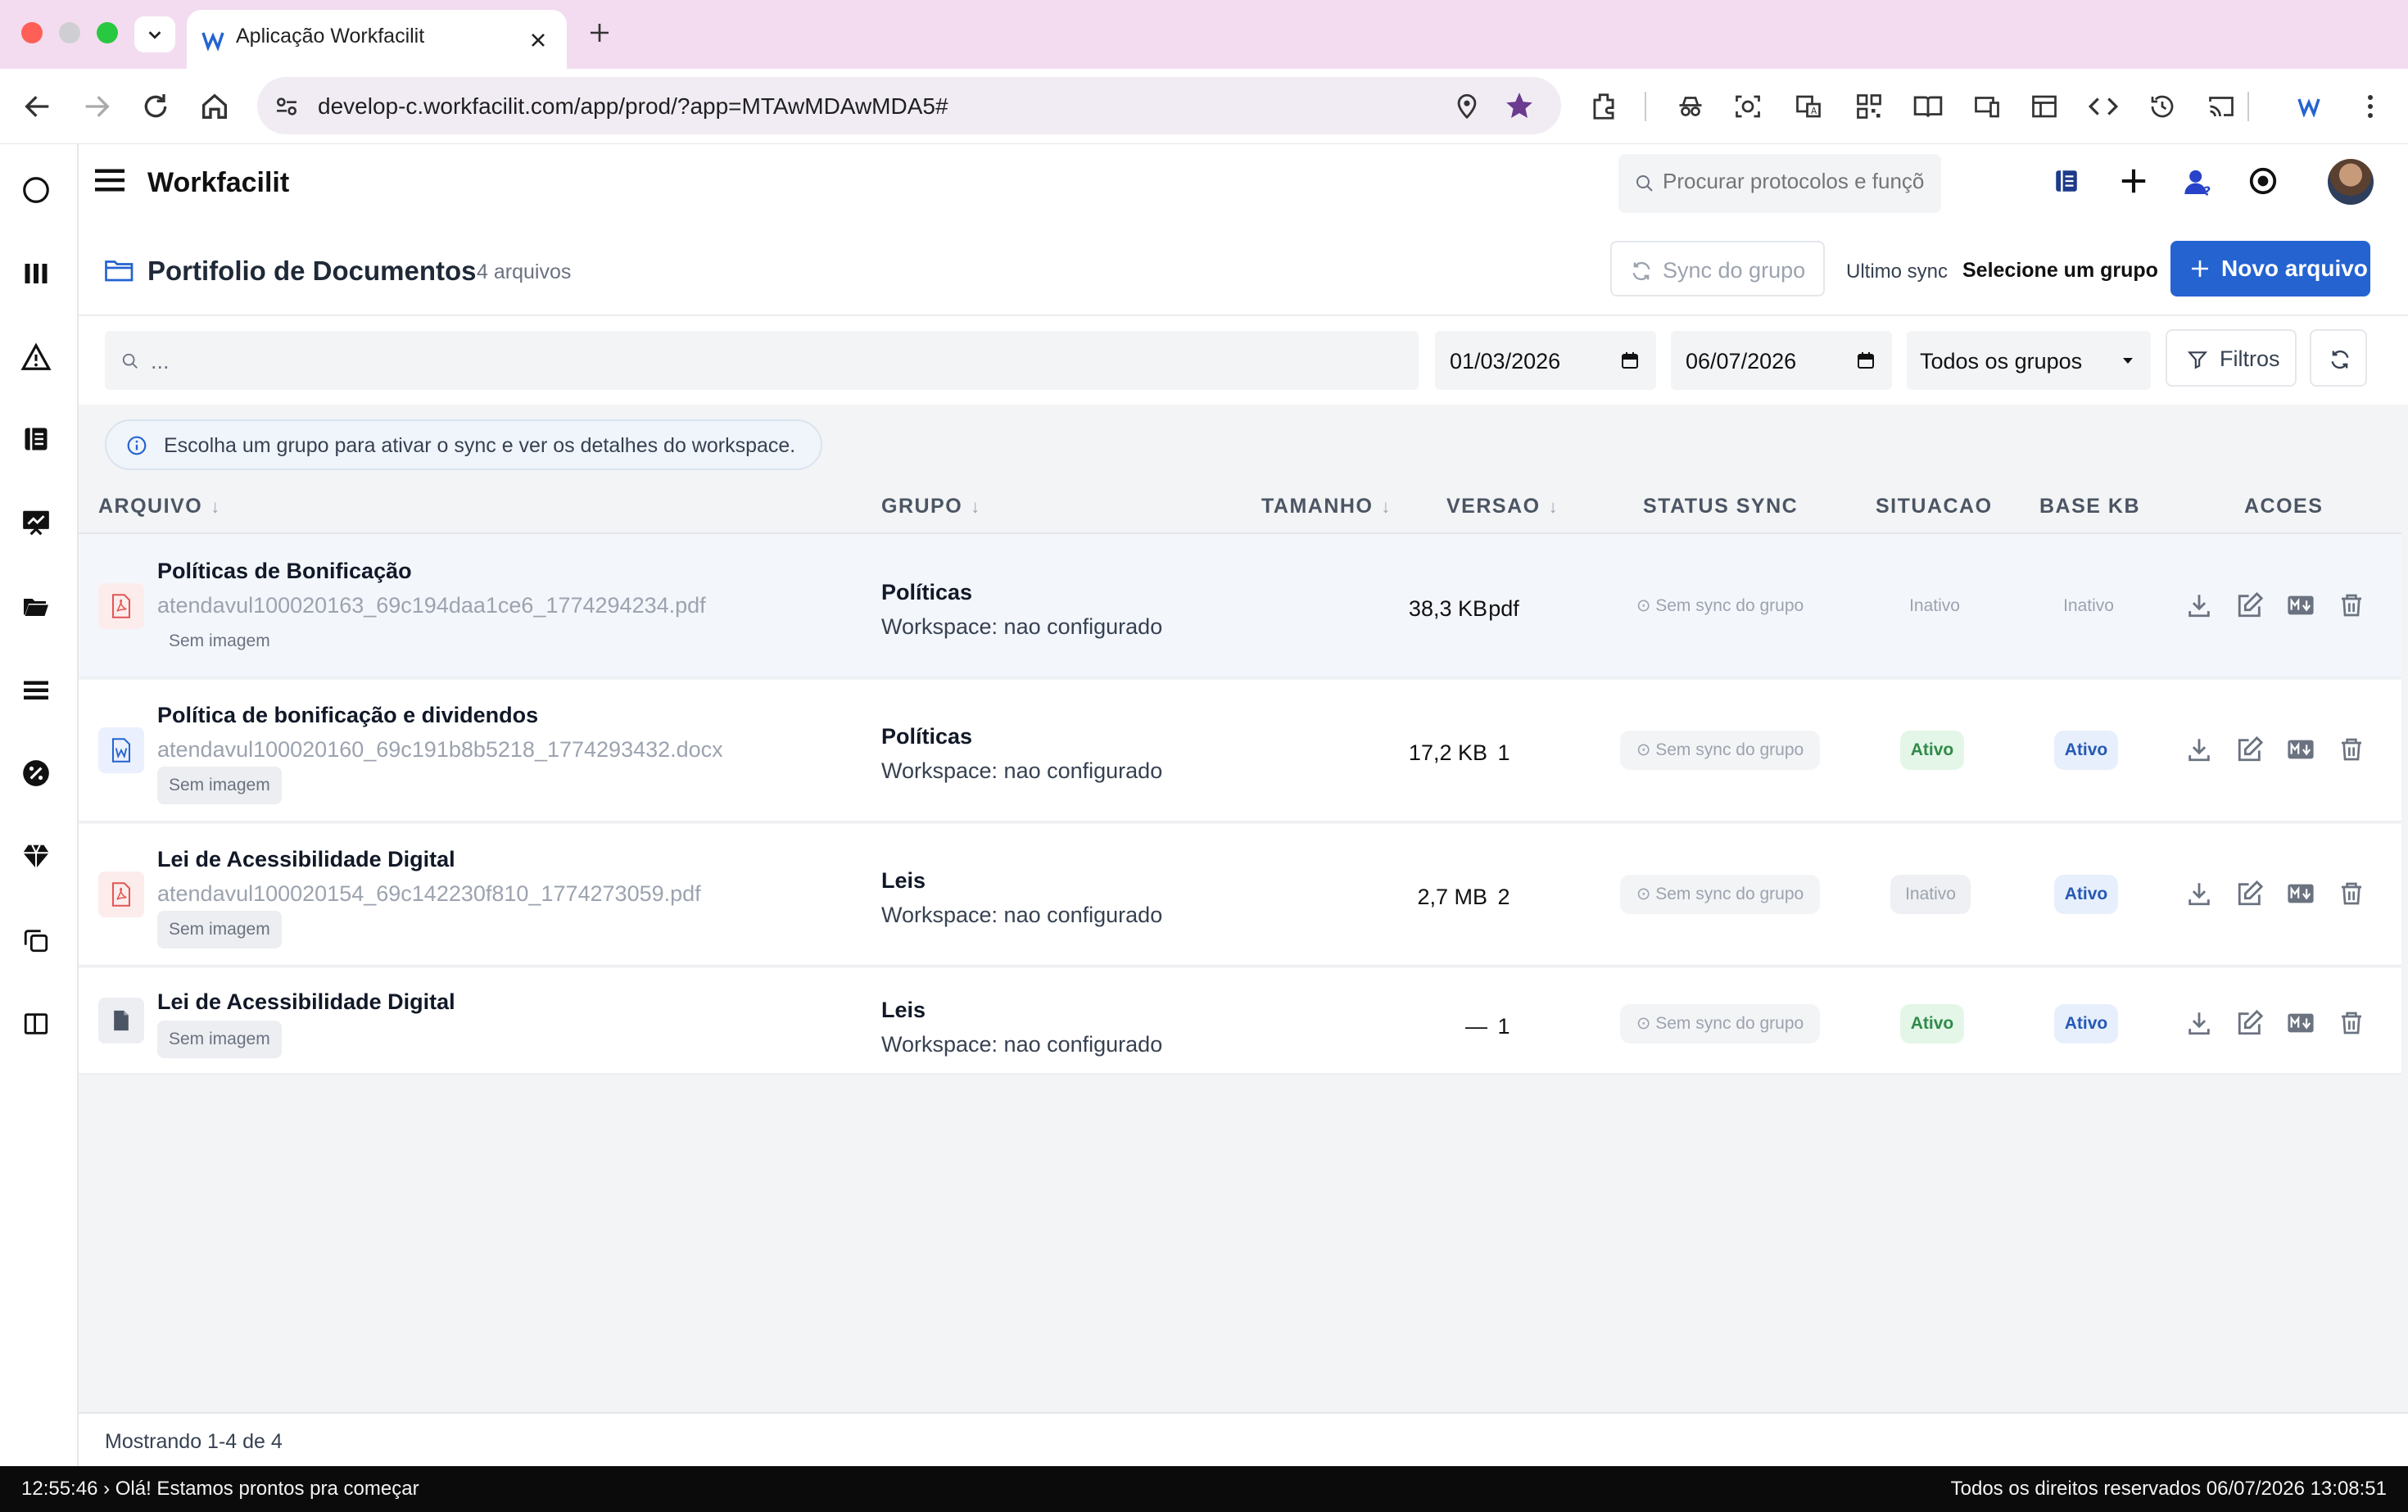 The width and height of the screenshot is (2408, 1512). I want to click on reload-icon, so click(155, 106).